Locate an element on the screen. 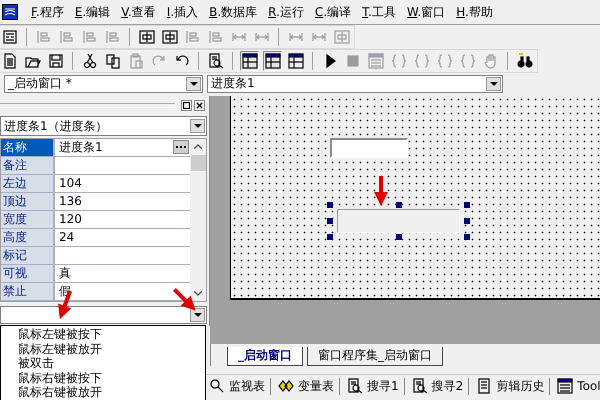 This screenshot has height=400, width=600. app-logo-icon is located at coordinates (10, 12).